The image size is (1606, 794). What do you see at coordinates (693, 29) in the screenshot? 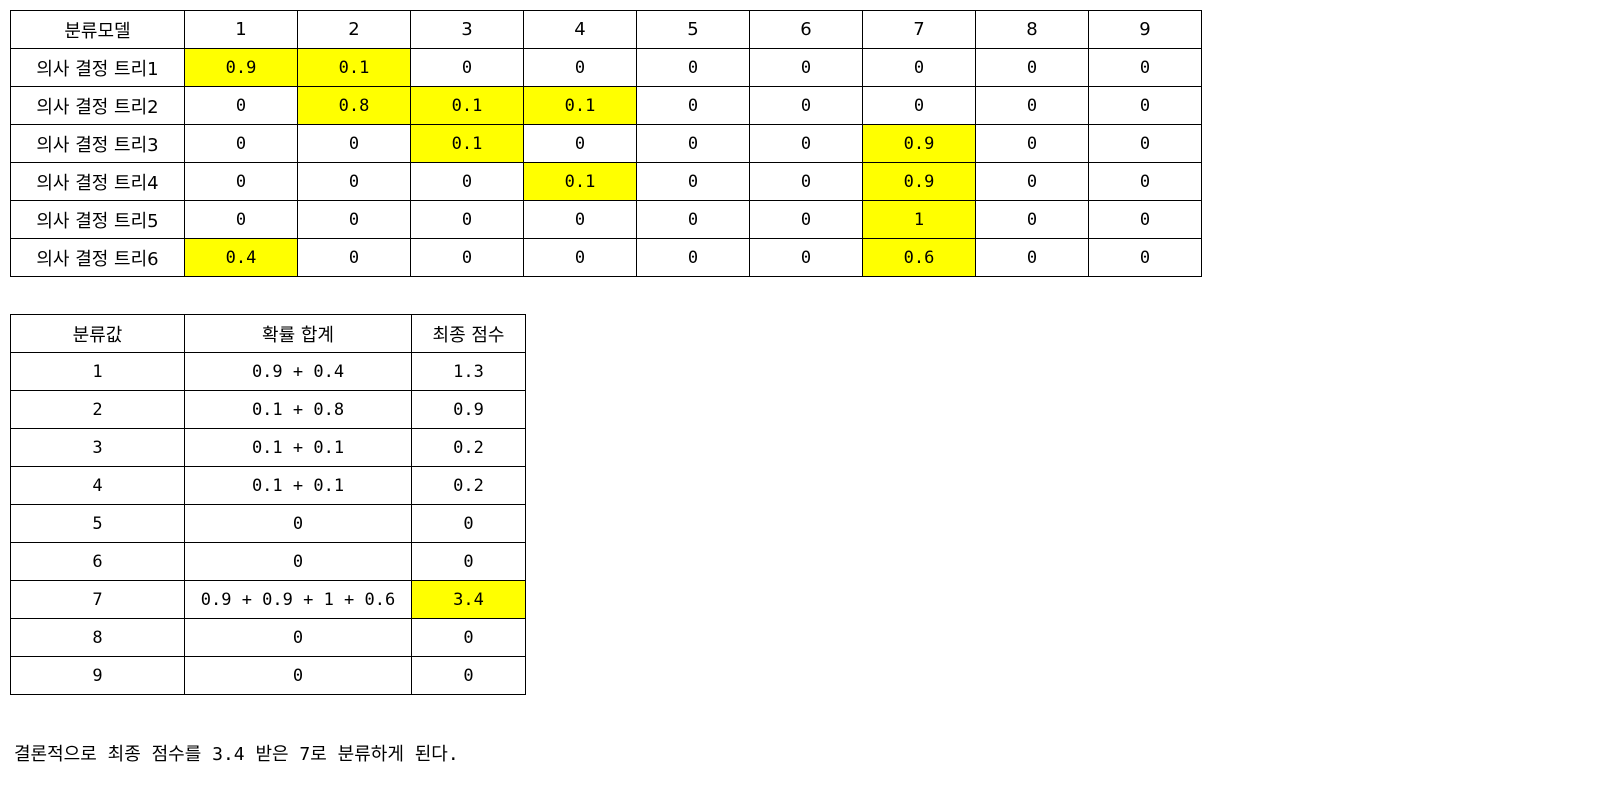
I see `header-class: 5` at bounding box center [693, 29].